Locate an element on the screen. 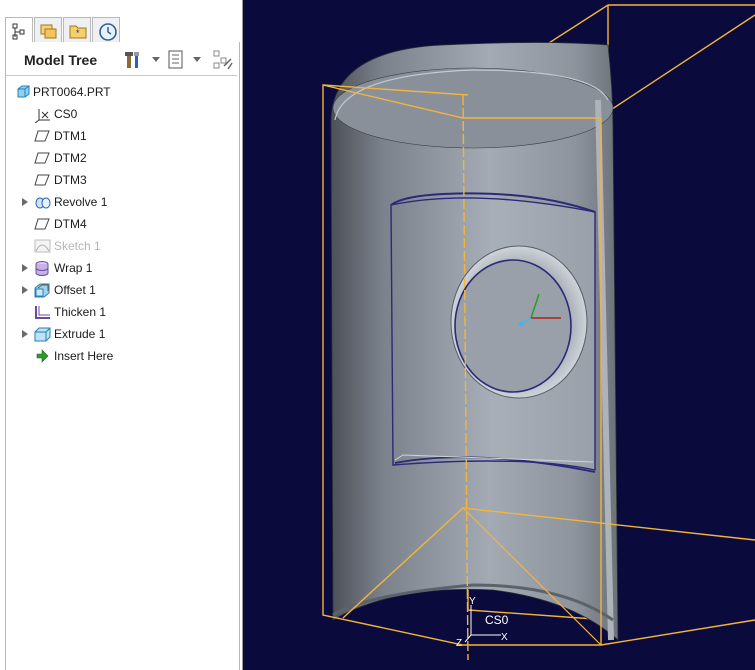 The image size is (755, 670). wrap-icon is located at coordinates (42, 268).